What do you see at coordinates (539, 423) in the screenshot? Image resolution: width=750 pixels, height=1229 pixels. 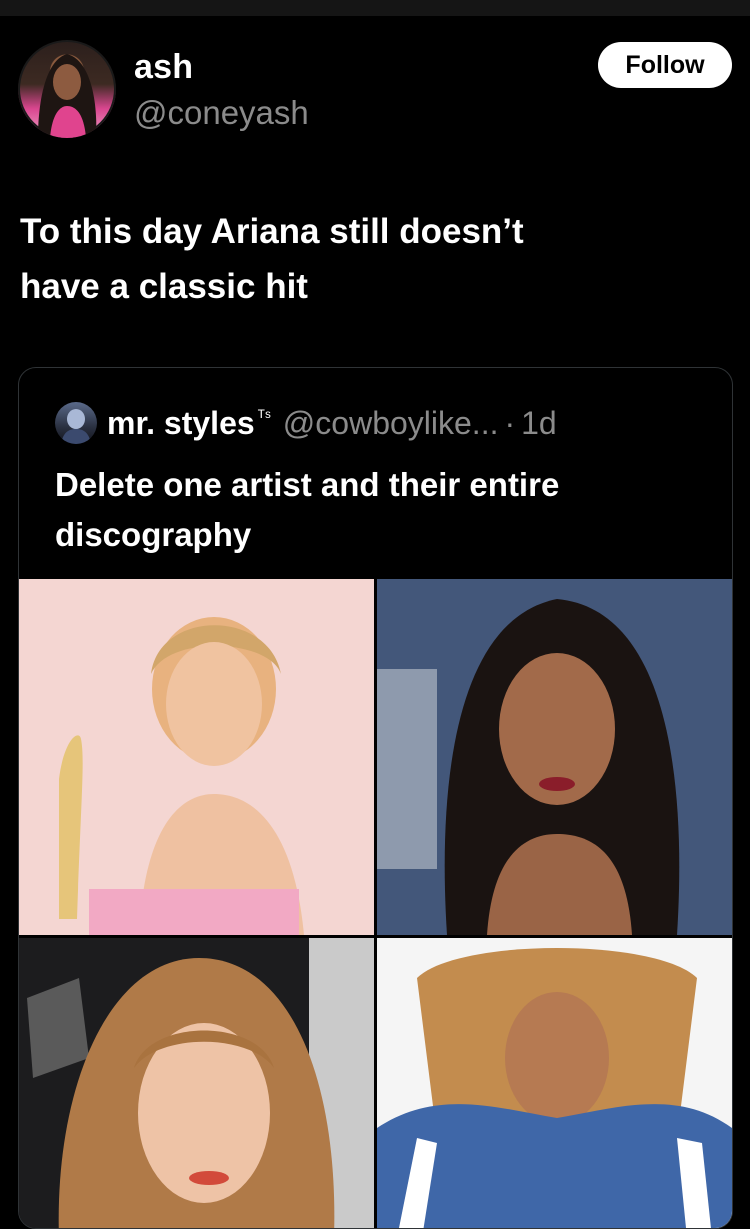 I see `quoted-timestamp: 1d` at bounding box center [539, 423].